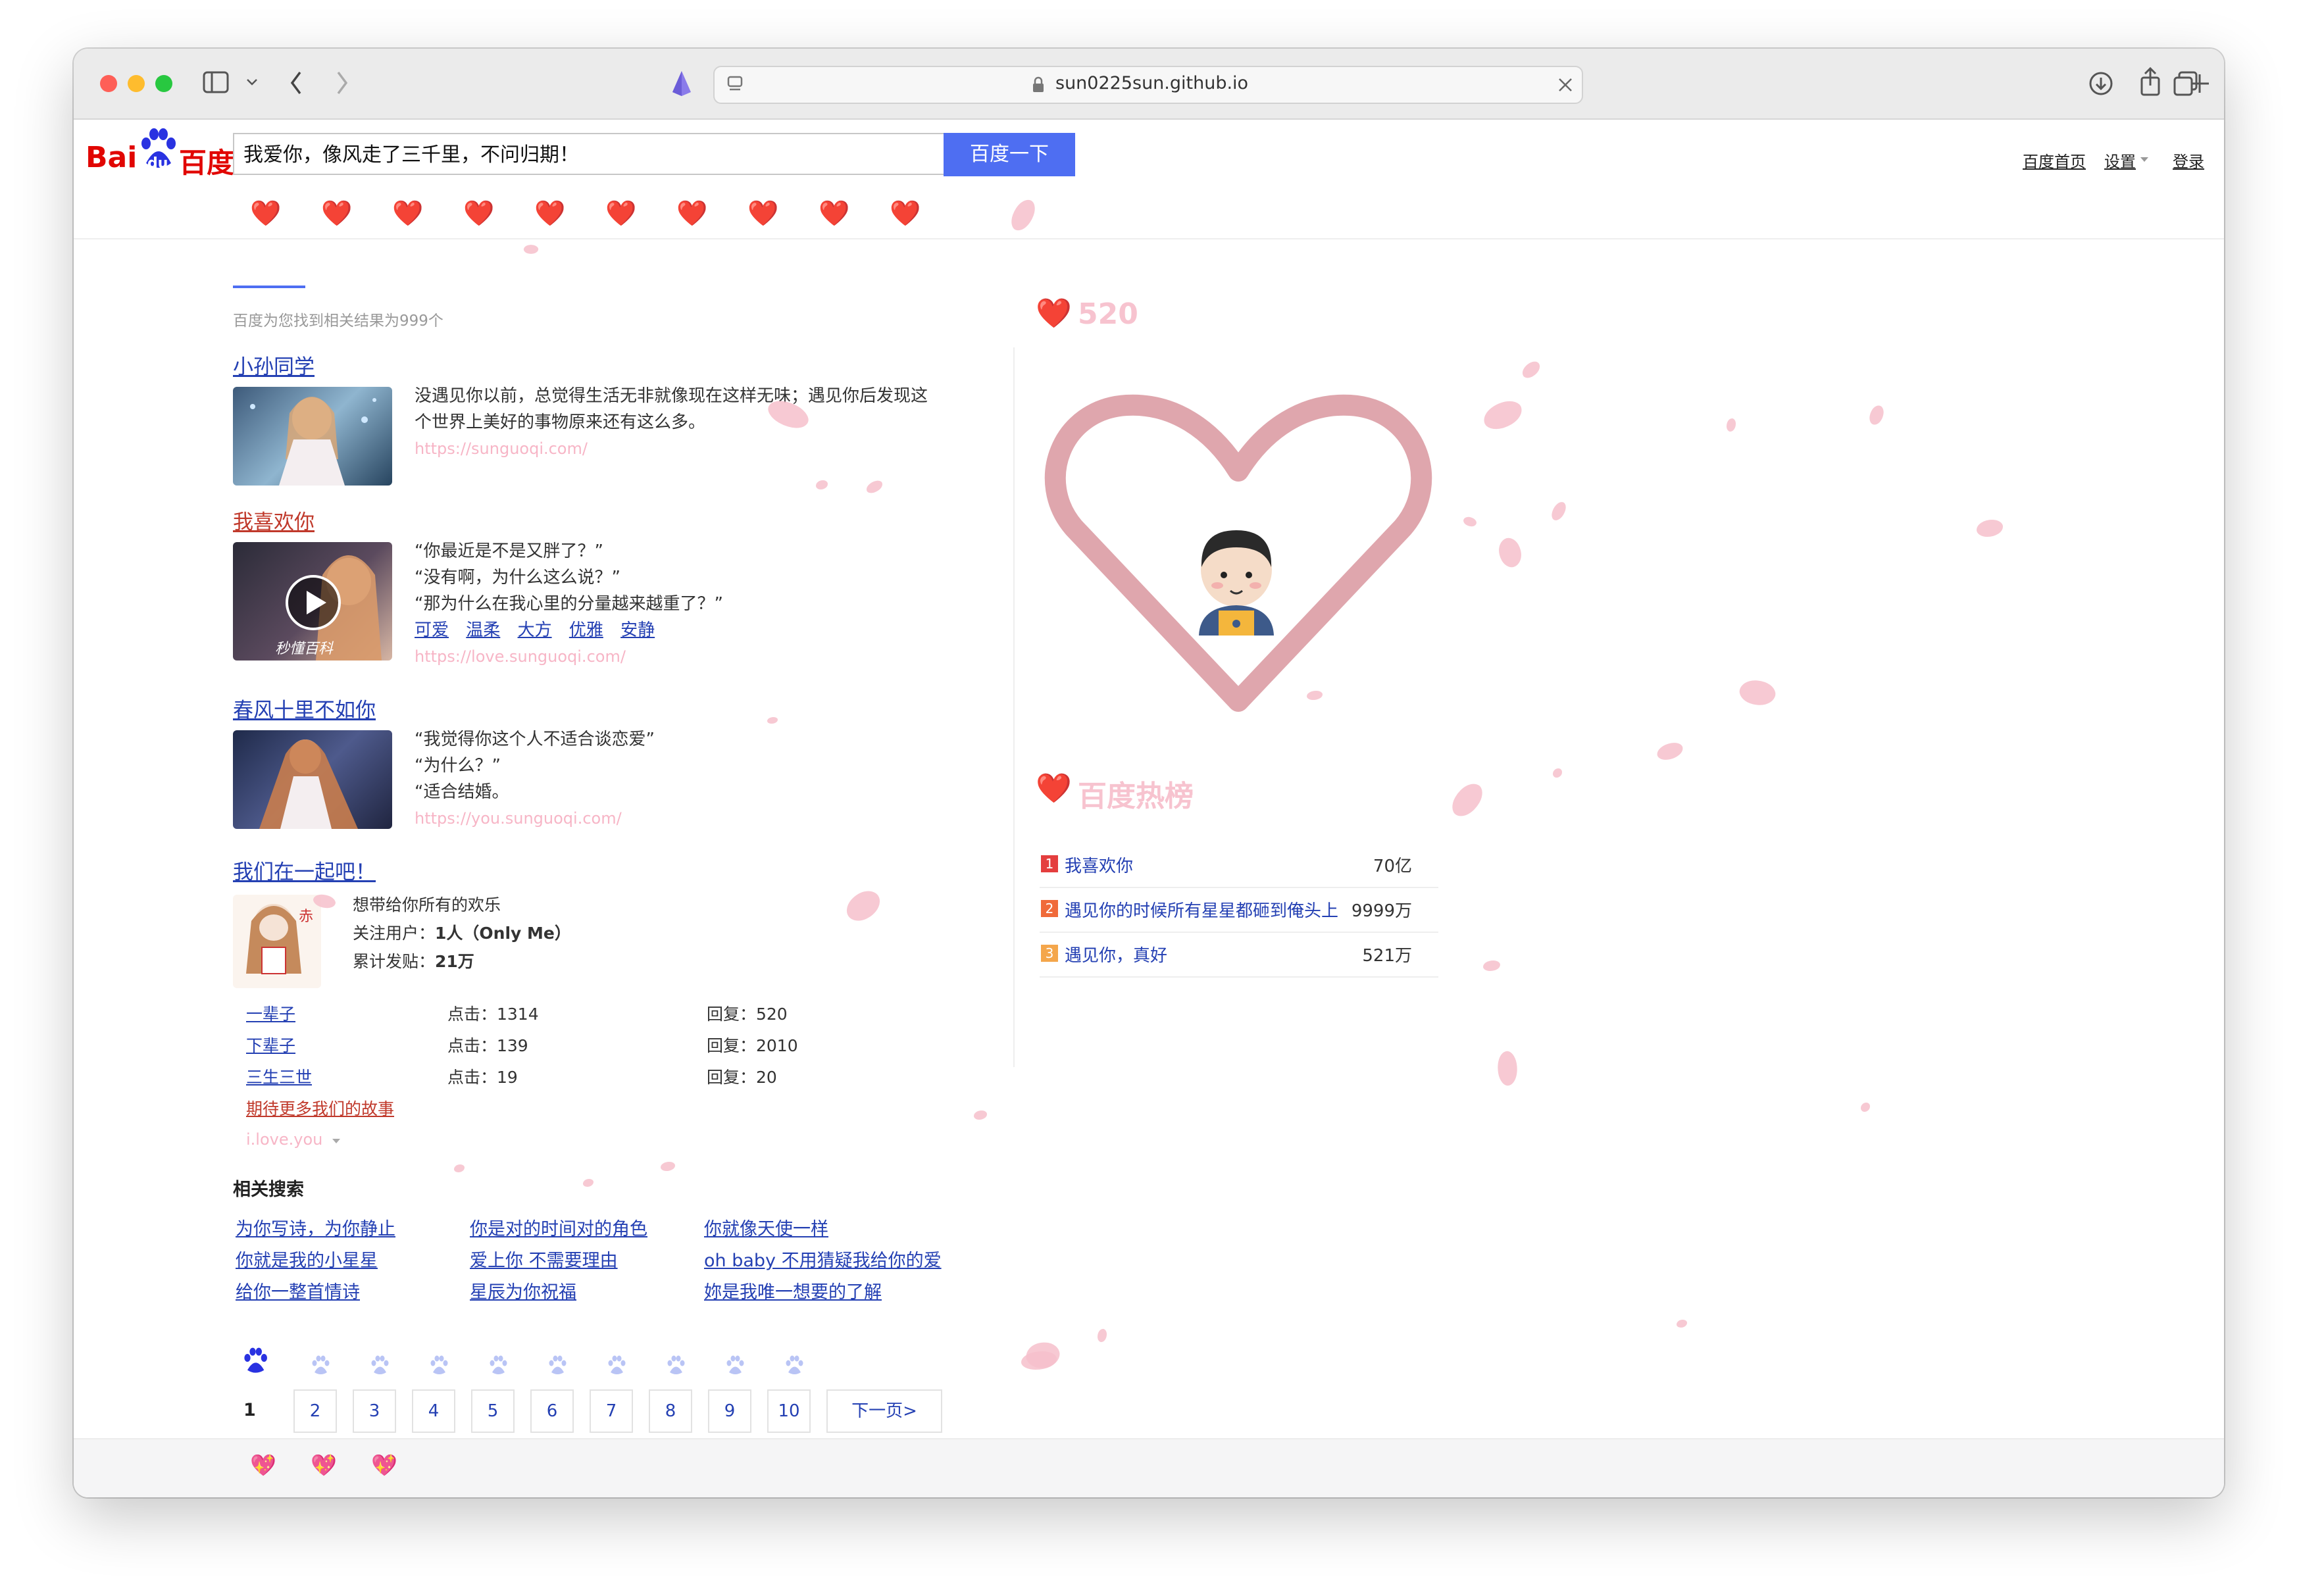 The width and height of the screenshot is (2299, 1596). I want to click on result-title-3: 春风十里不如你, so click(304, 708).